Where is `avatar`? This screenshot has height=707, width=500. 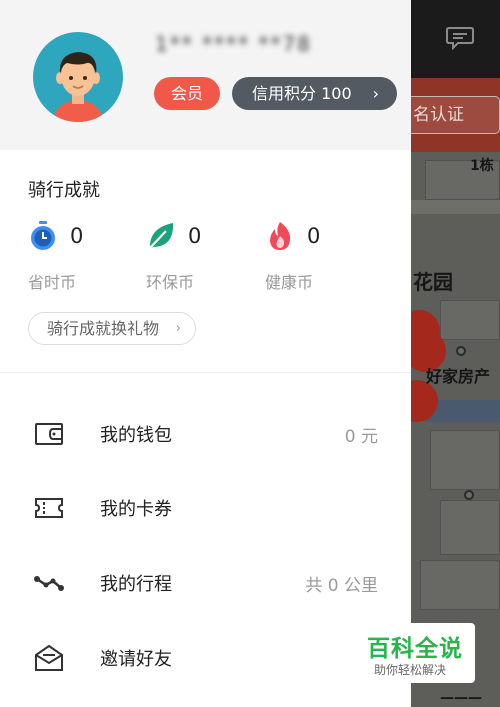 avatar is located at coordinates (78, 77).